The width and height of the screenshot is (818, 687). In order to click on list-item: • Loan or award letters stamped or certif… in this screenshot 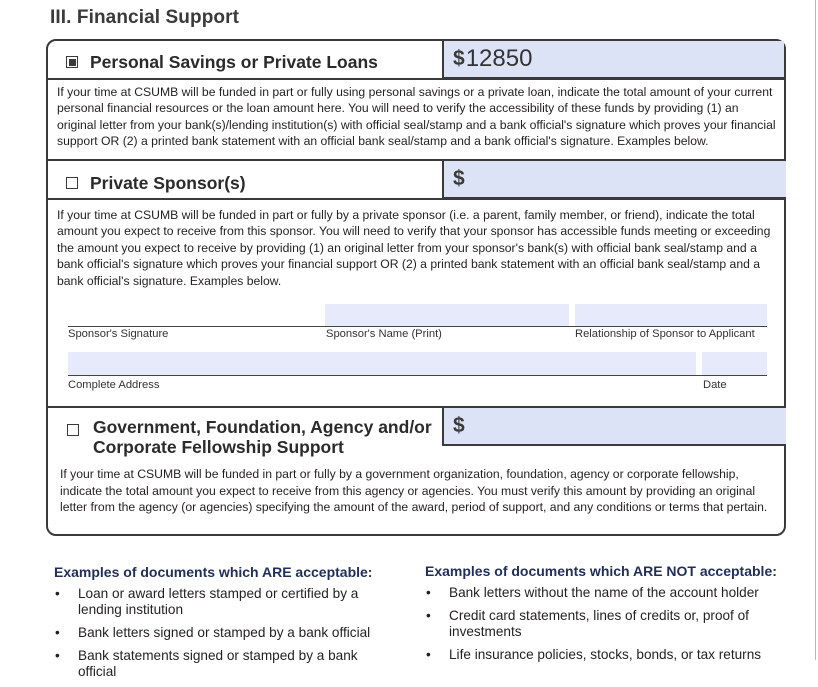, I will do `click(207, 601)`.